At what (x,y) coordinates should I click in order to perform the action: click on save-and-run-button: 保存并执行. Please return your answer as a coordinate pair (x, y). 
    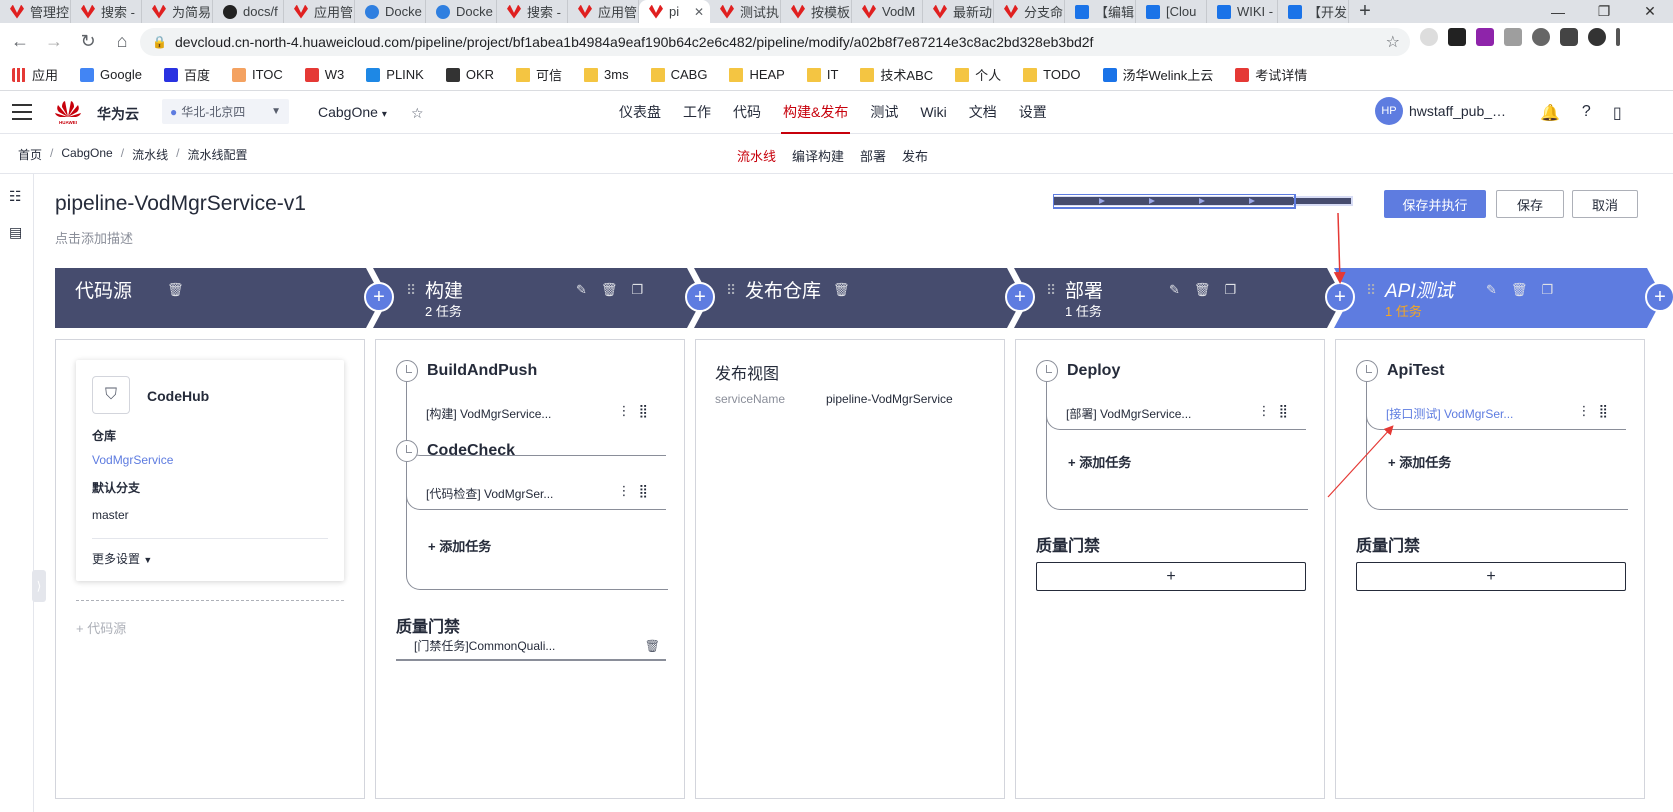
    Looking at the image, I should click on (1435, 204).